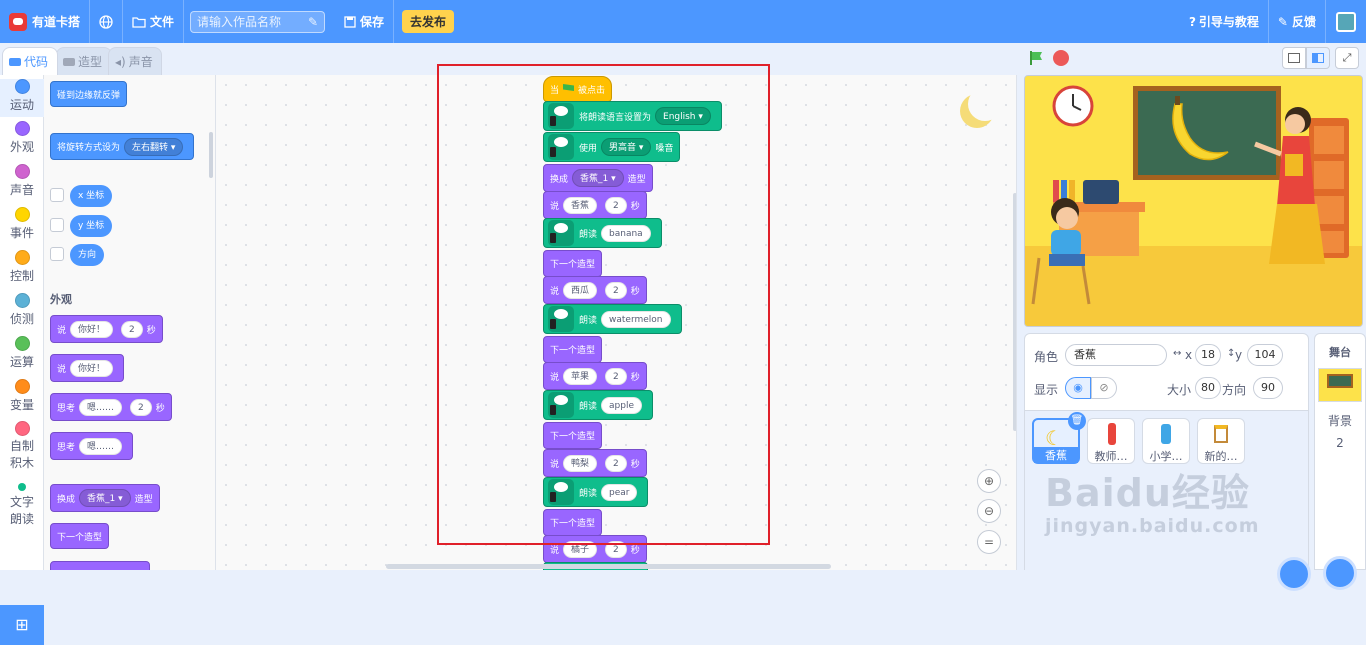 The height and width of the screenshot is (645, 1366). Describe the element at coordinates (1265, 355) in the screenshot. I see `y-input: 104` at that location.